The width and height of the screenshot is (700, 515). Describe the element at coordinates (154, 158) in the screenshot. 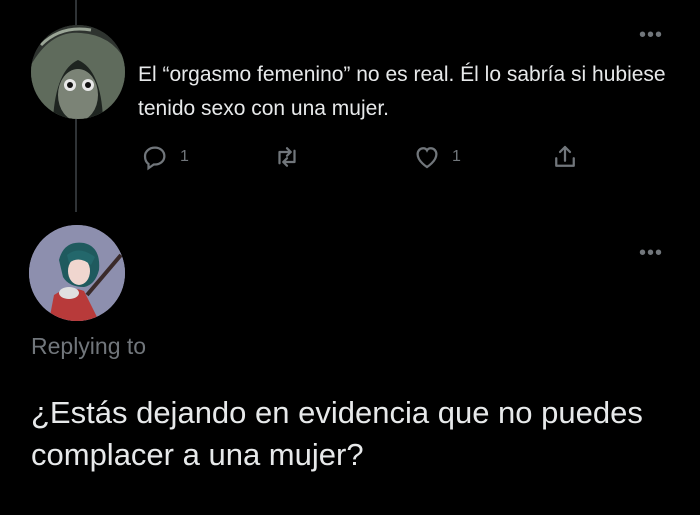

I see `reply-icon` at that location.